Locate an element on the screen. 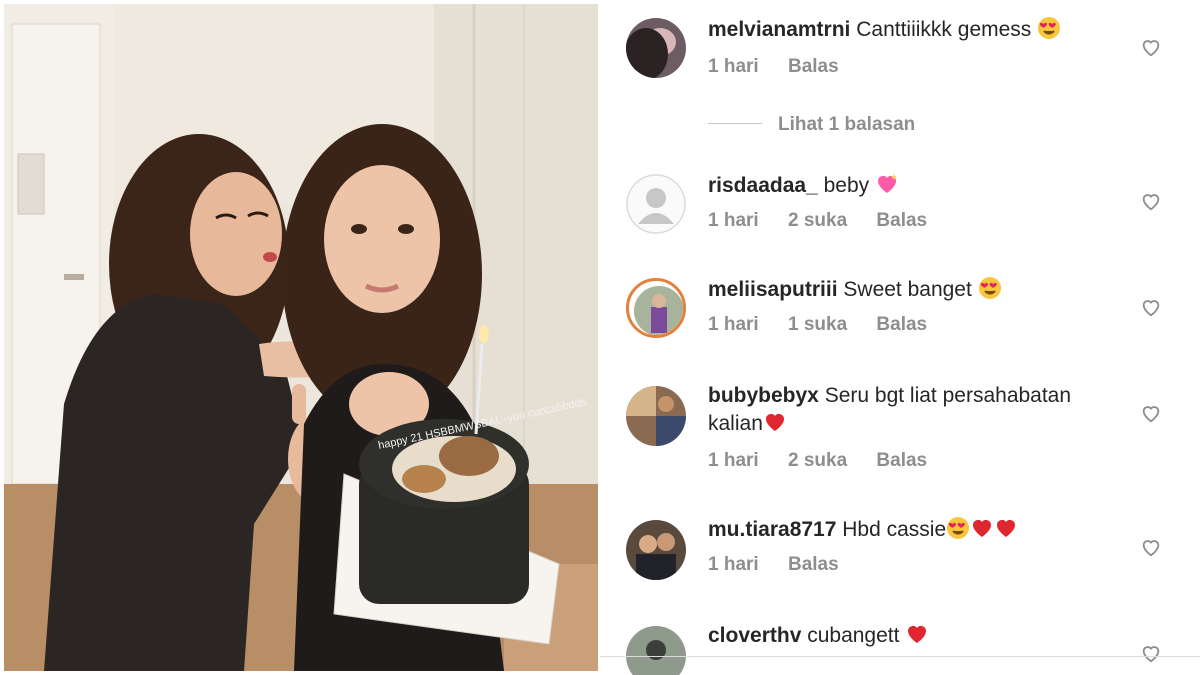  comment-body: mu.tiara8717 Hbd cassie is located at coordinates (913, 530).